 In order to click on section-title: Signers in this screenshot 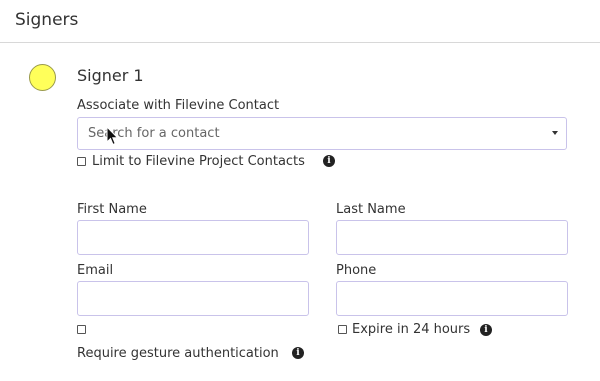, I will do `click(47, 20)`.